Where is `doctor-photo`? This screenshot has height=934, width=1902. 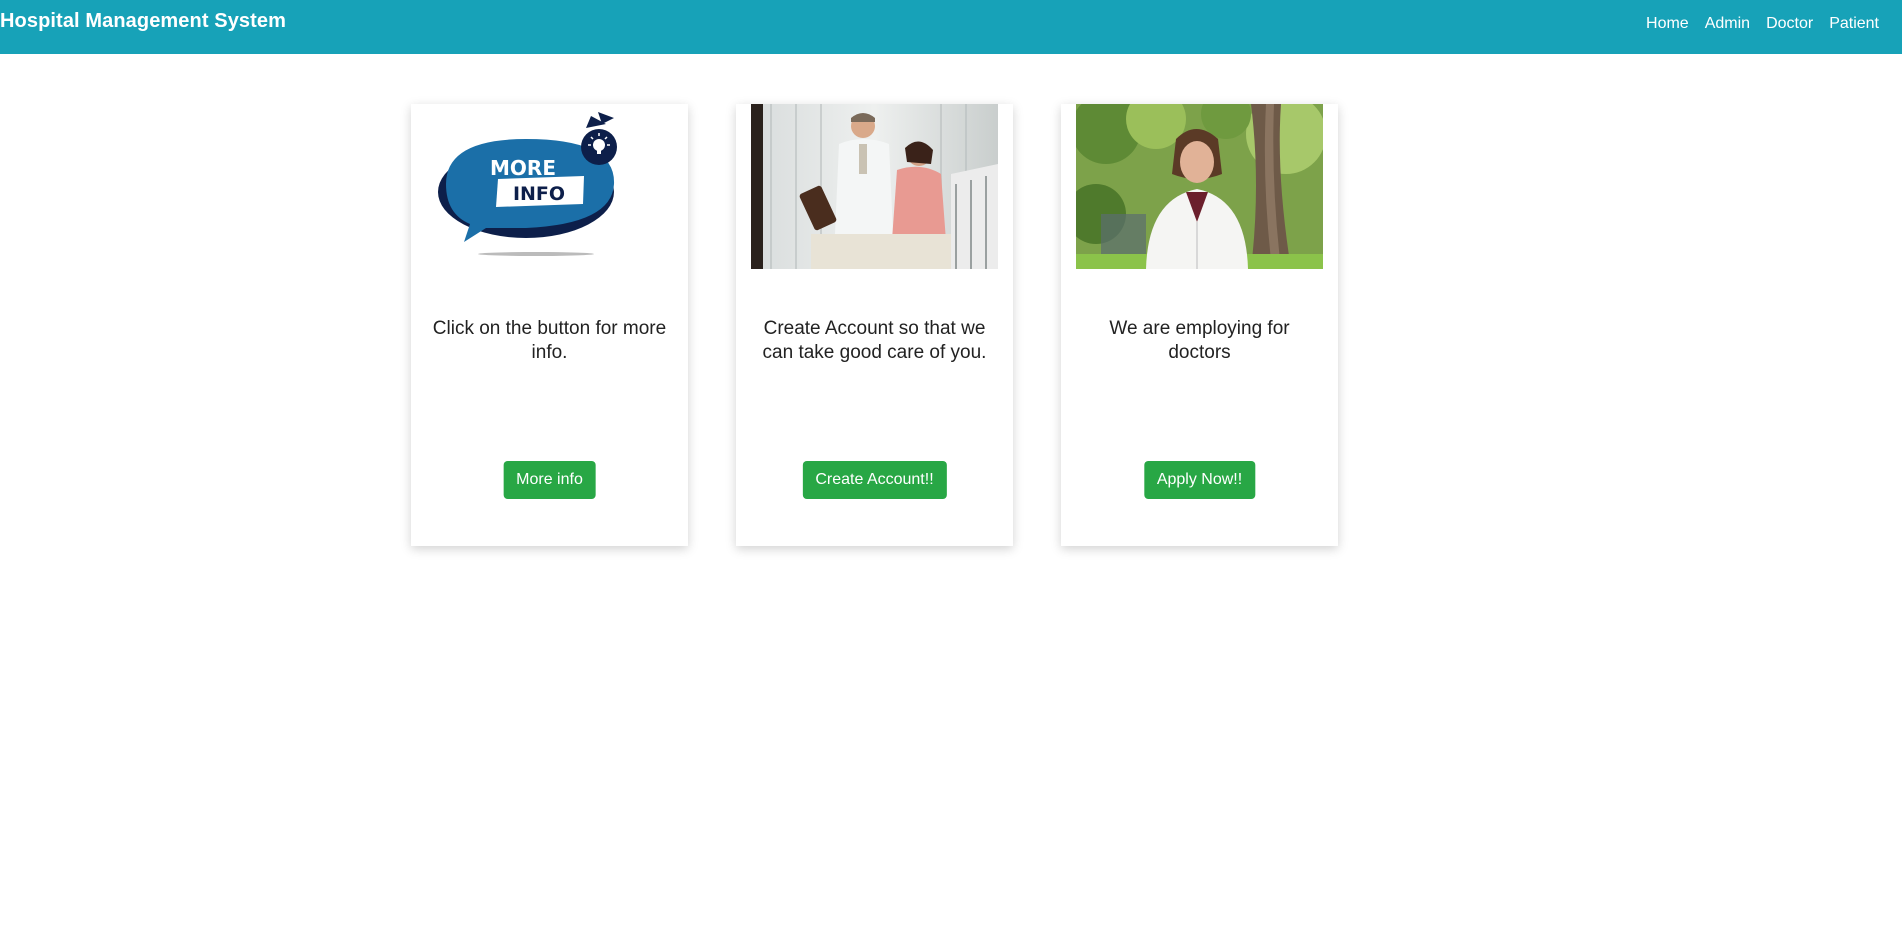
doctor-photo is located at coordinates (1199, 186).